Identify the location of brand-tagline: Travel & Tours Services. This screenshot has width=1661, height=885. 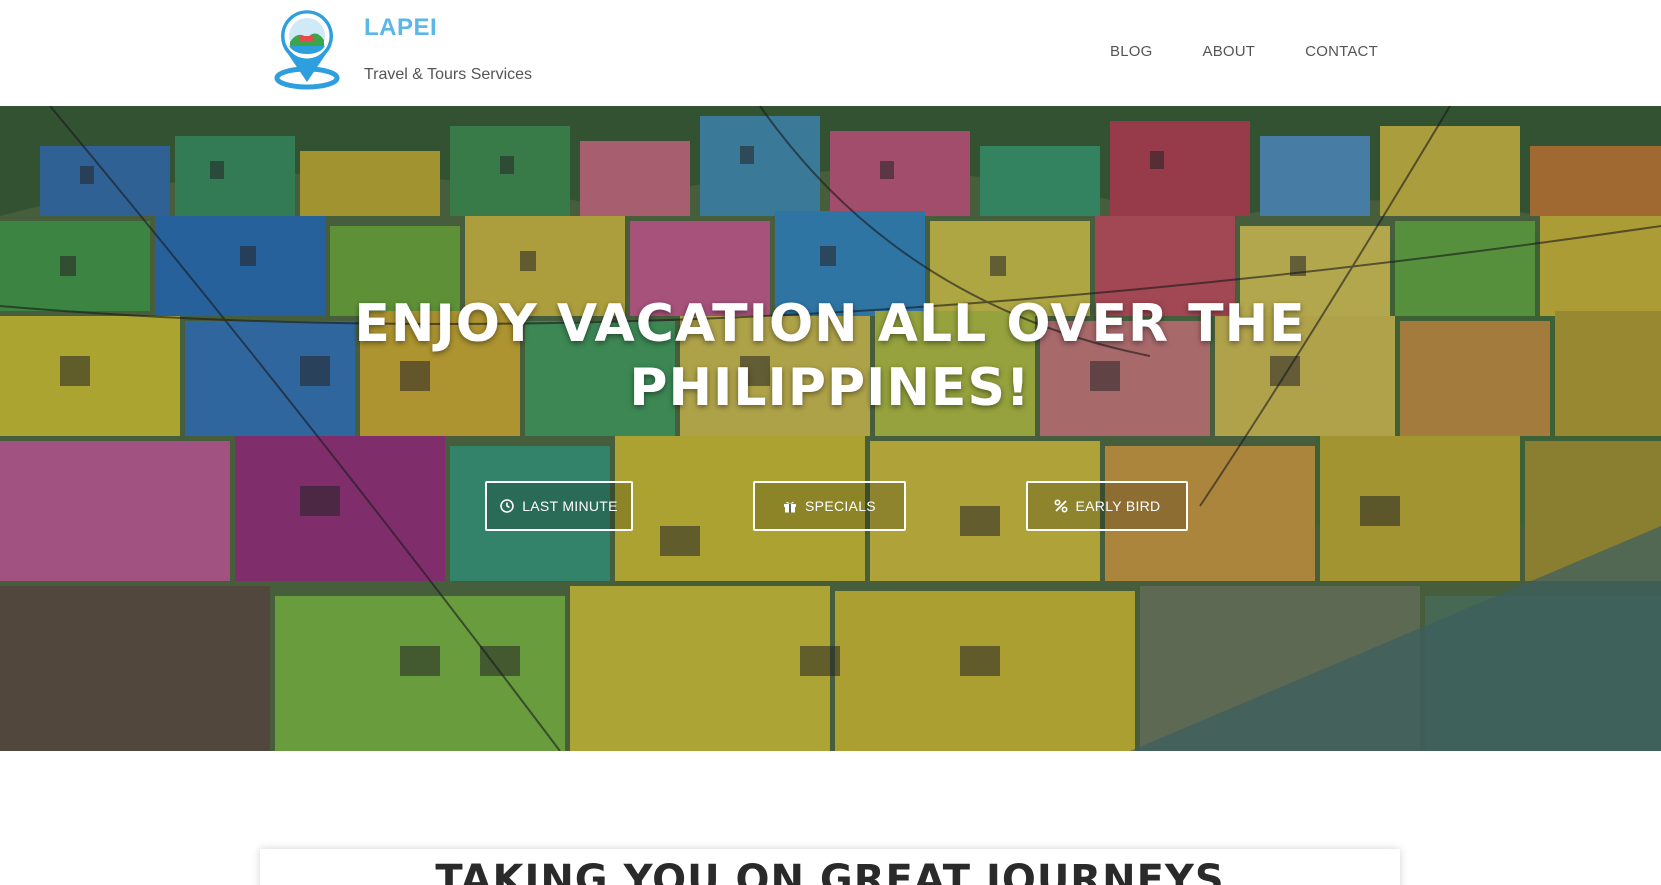
(448, 74).